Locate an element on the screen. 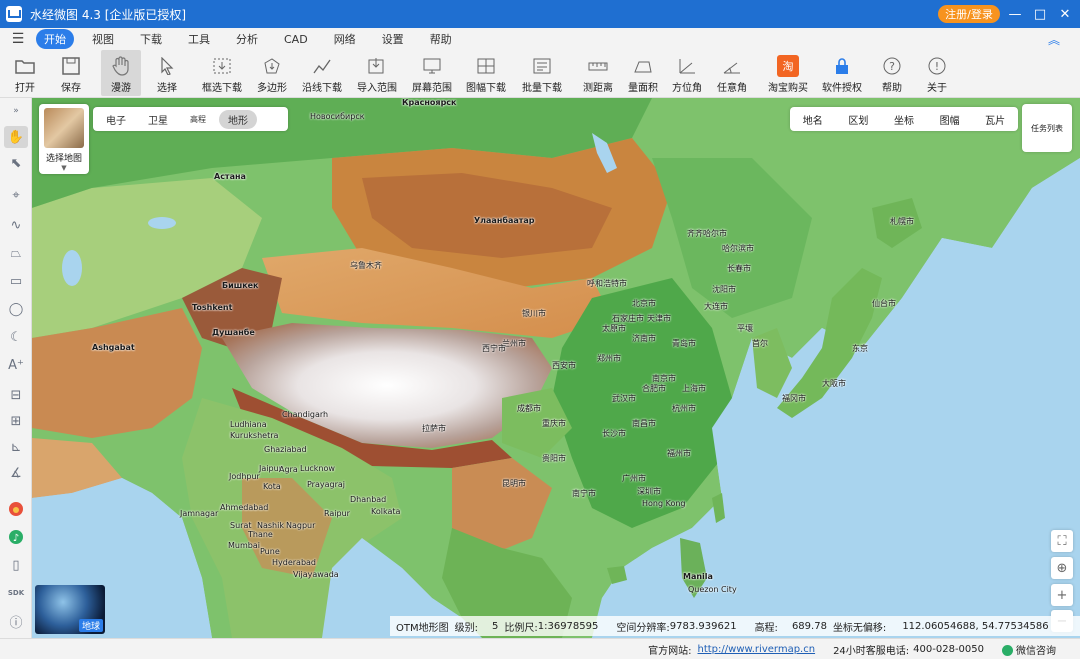 The height and width of the screenshot is (659, 1080). menu-bar: ☰ 开始 视图 下载 工具 分析 CAD 网络 设置 帮助 ︽ is located at coordinates (540, 39).